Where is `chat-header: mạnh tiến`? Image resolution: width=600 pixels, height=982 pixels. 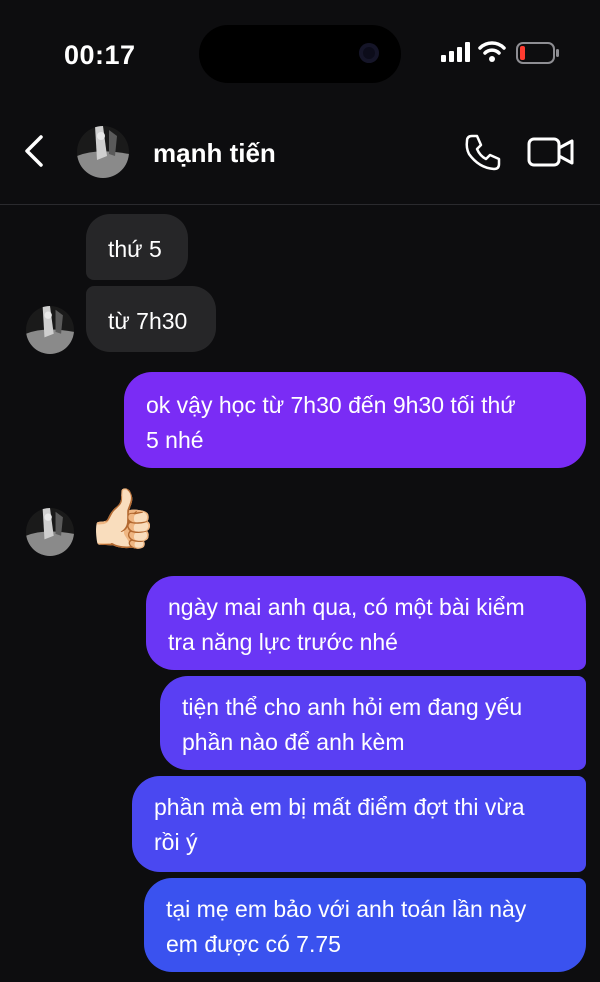
chat-header: mạnh tiến is located at coordinates (300, 152).